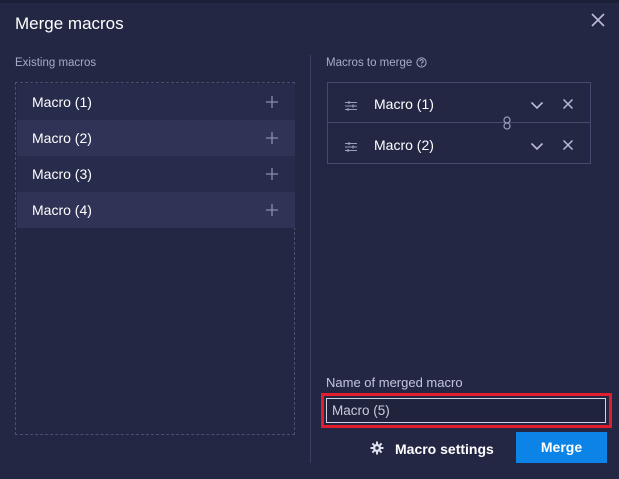 This screenshot has height=479, width=619. Describe the element at coordinates (156, 210) in the screenshot. I see `existing-macro-item: Macro (4)` at that location.